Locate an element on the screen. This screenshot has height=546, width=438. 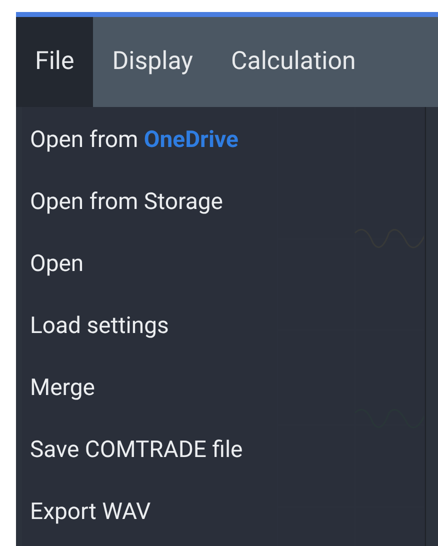
menu-item: Save COMTRADE file is located at coordinates (136, 449).